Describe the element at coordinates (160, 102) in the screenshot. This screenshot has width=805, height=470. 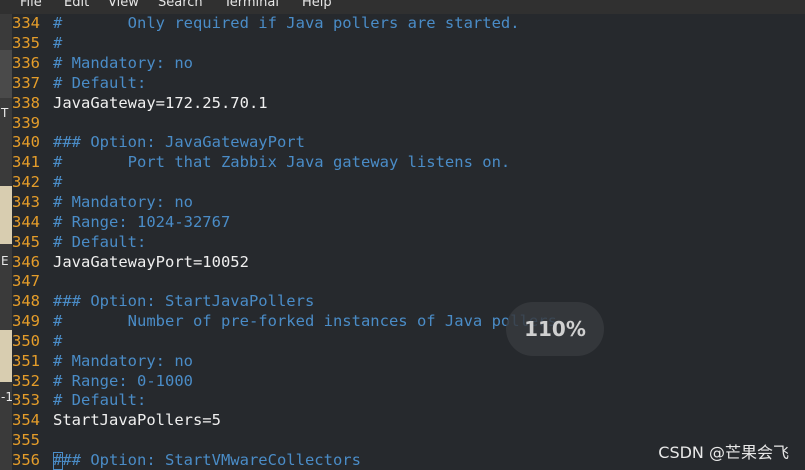
I see `config-text: JavaGateway=172.25.70.1` at that location.